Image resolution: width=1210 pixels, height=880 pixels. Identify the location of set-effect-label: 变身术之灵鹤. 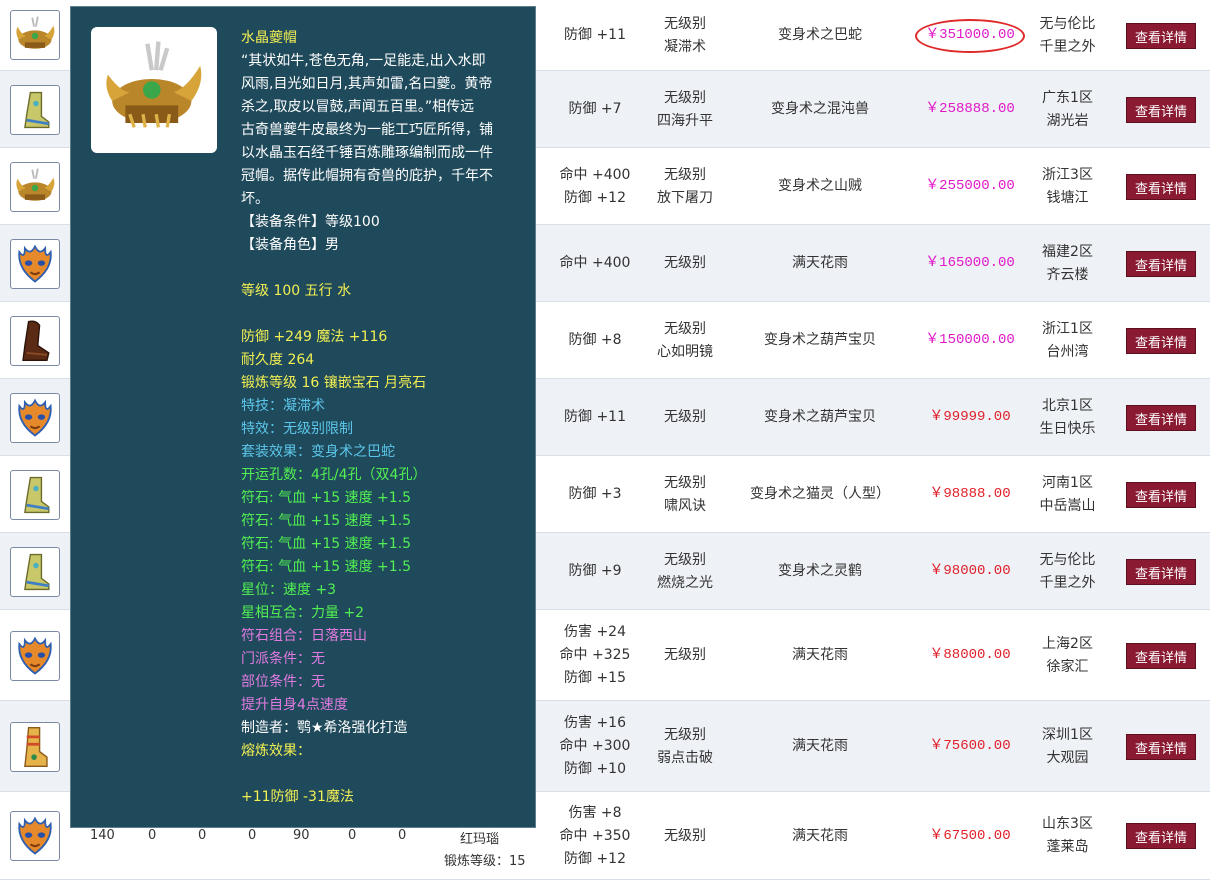
(820, 571).